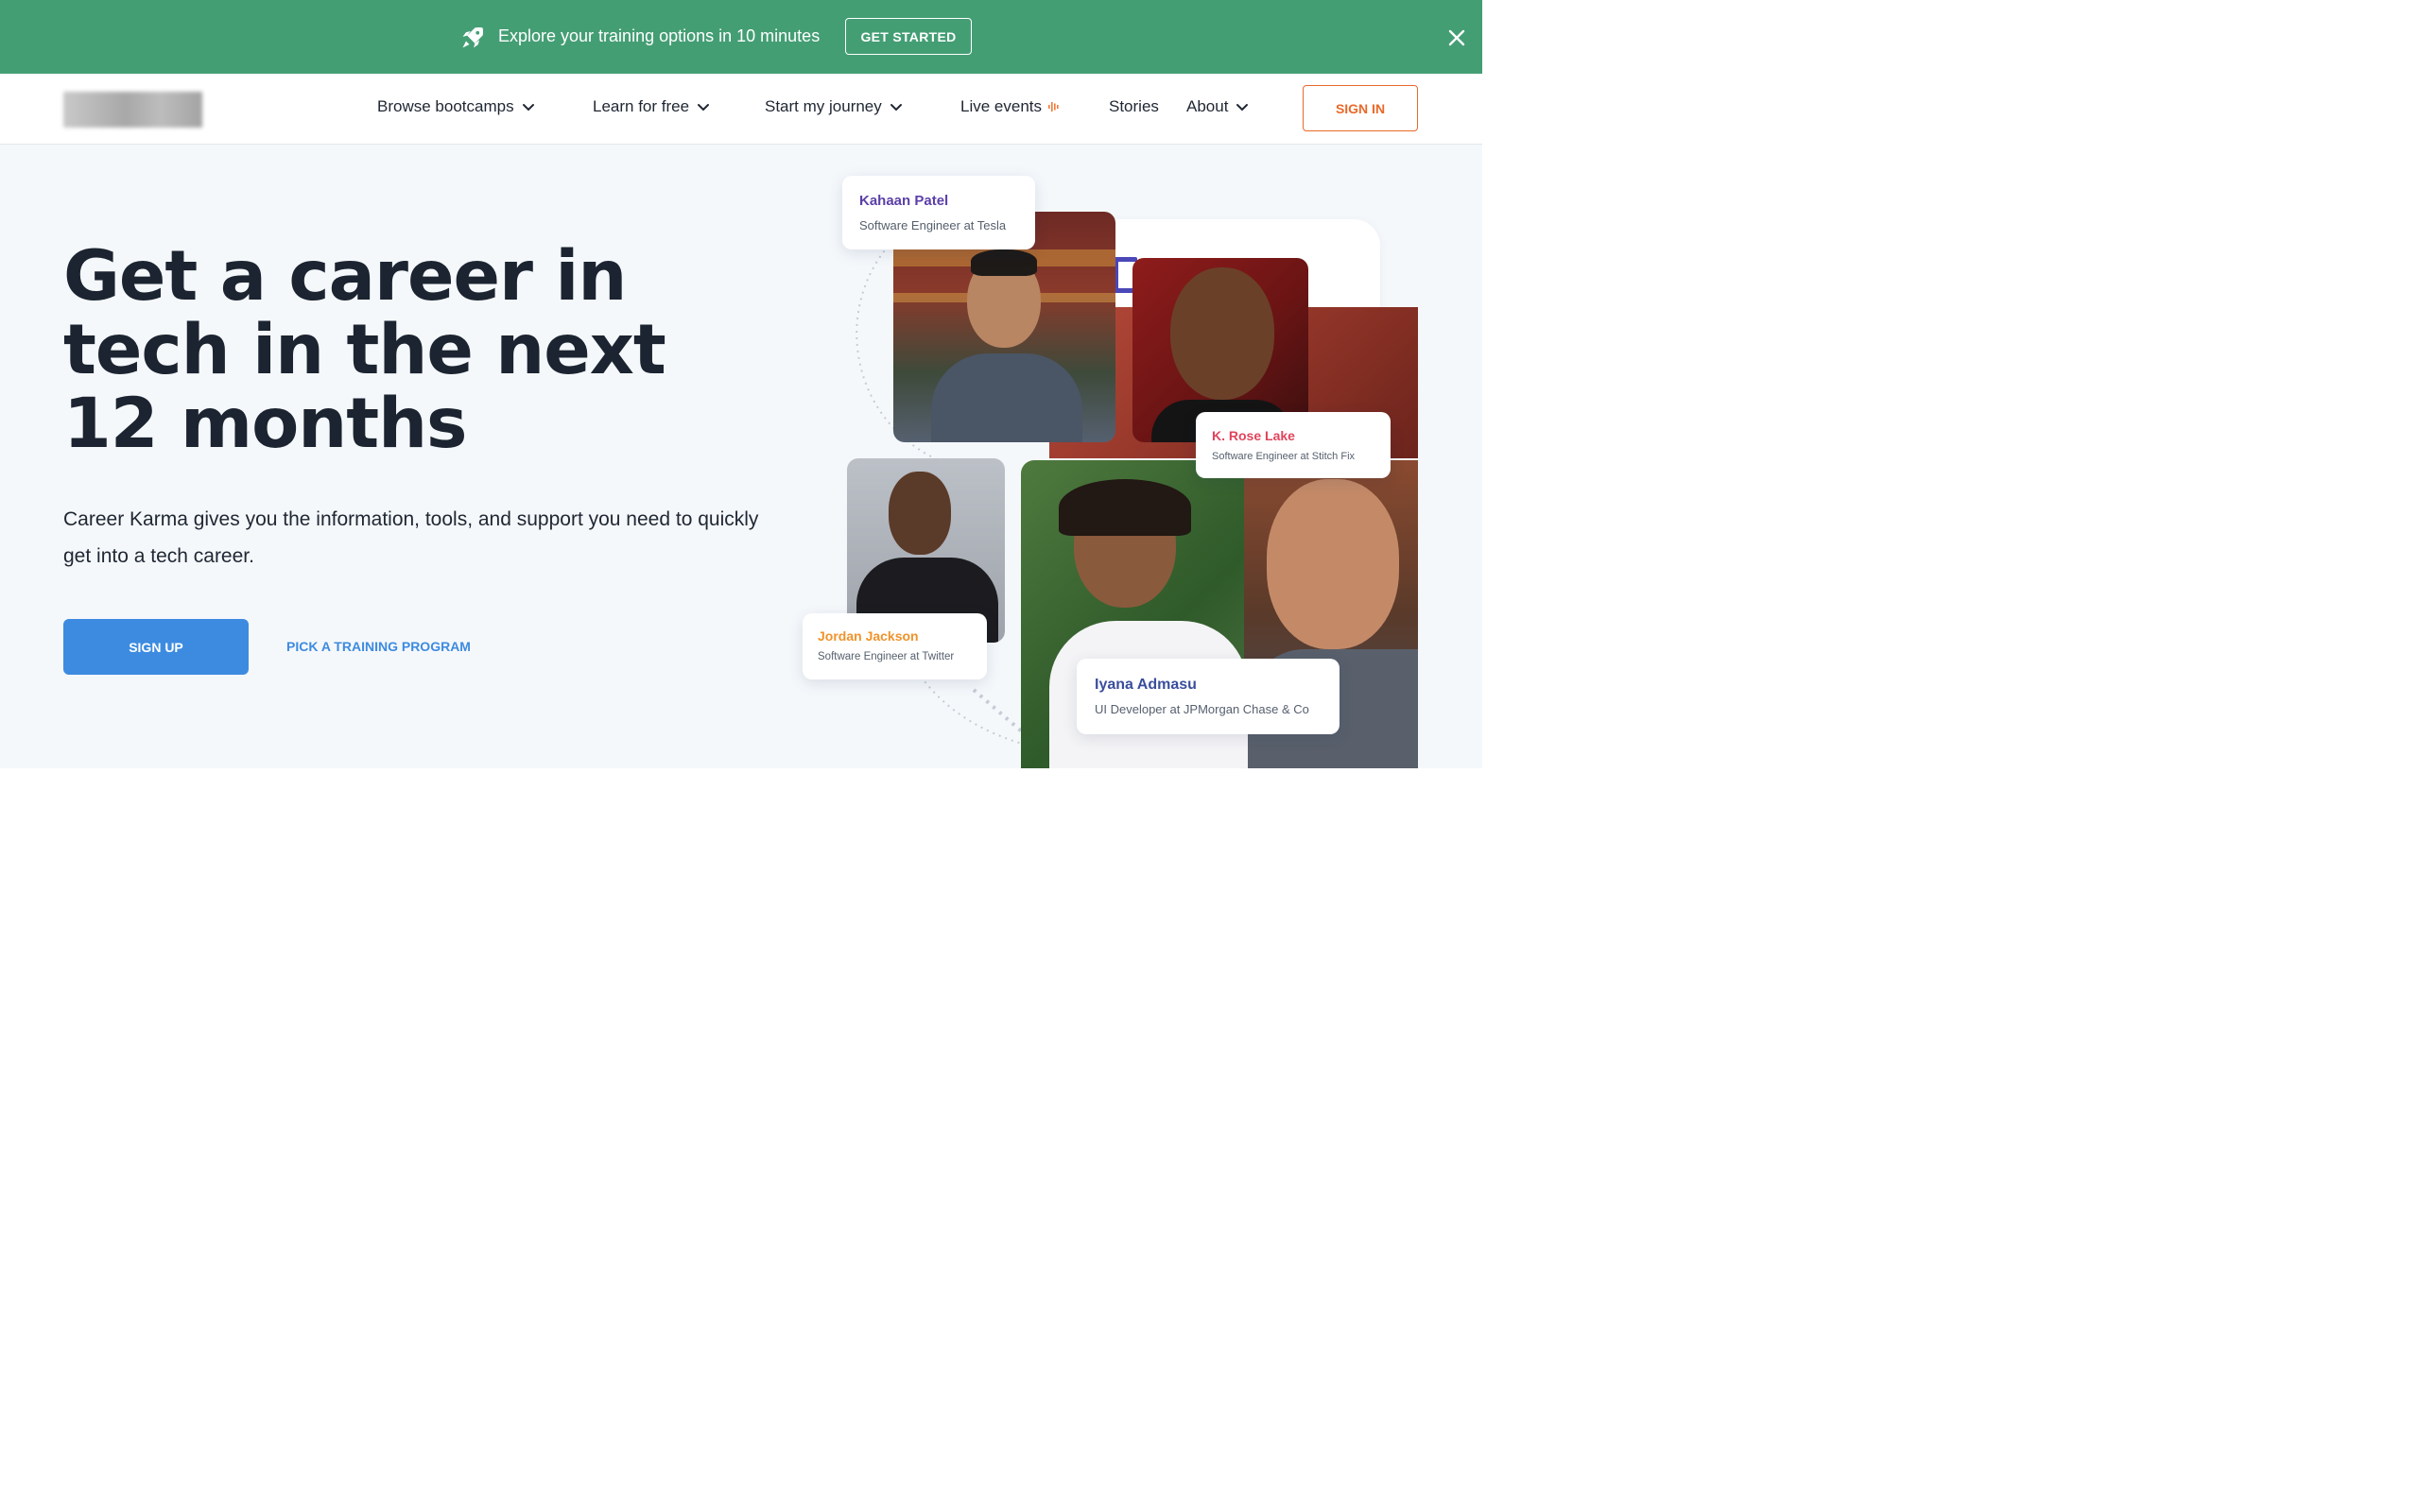  Describe the element at coordinates (446, 106) in the screenshot. I see `nav-item-label: Browse bootcamps` at that location.